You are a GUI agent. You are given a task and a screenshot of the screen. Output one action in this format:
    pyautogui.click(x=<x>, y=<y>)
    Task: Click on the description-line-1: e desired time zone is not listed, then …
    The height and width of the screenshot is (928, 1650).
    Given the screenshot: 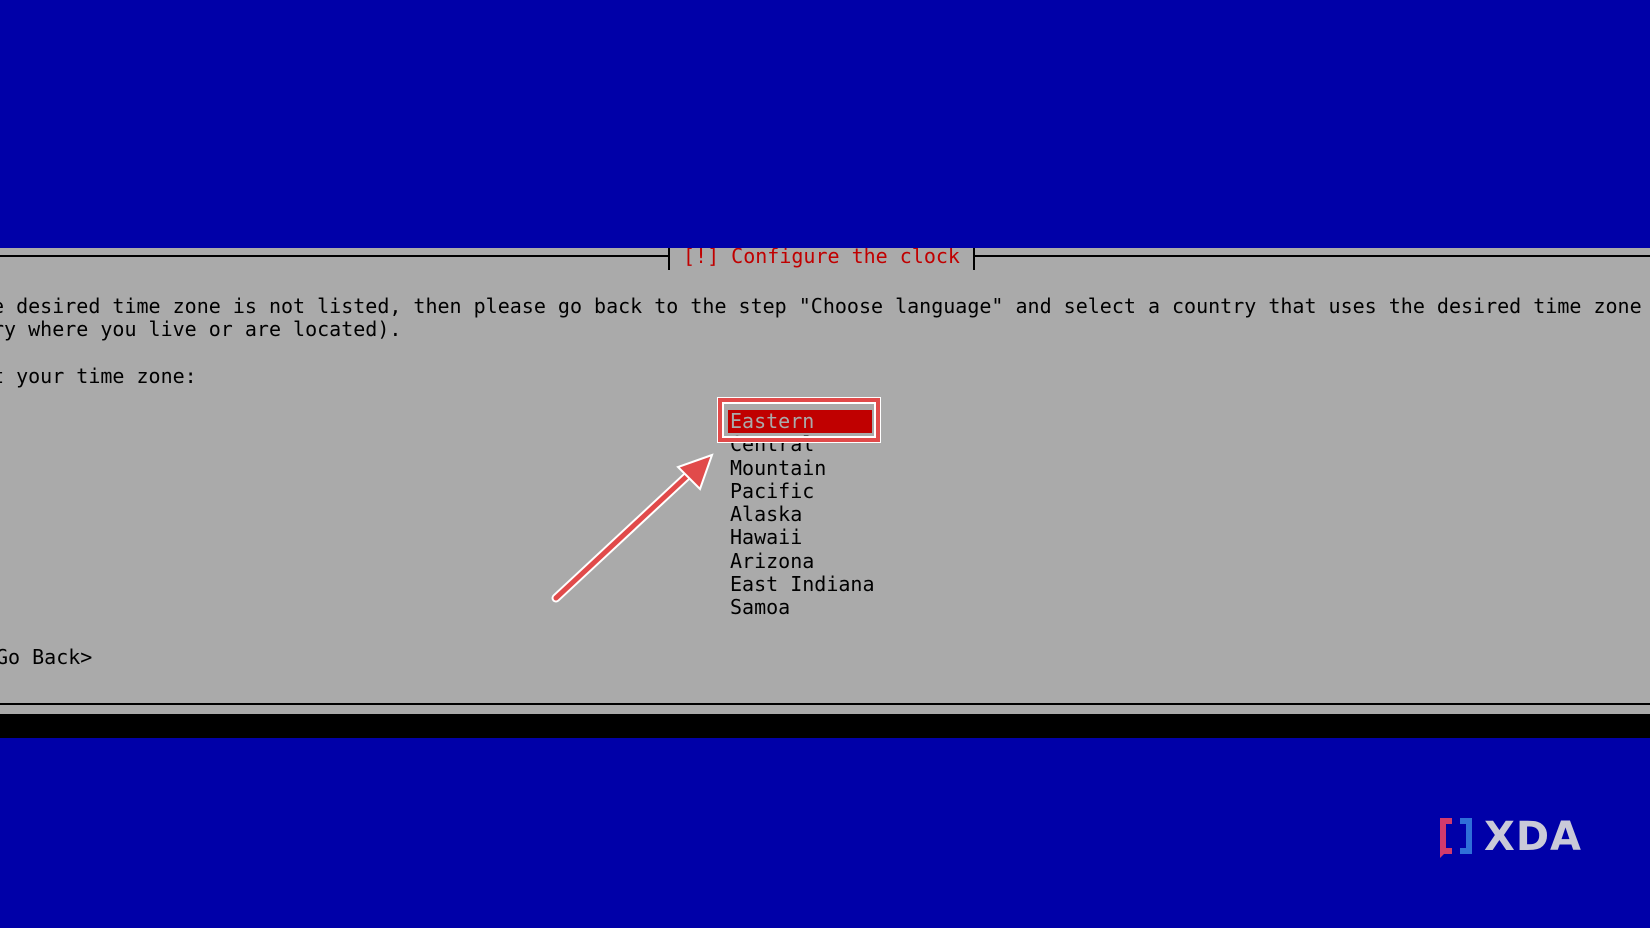 What is the action you would take?
    pyautogui.click(x=825, y=306)
    